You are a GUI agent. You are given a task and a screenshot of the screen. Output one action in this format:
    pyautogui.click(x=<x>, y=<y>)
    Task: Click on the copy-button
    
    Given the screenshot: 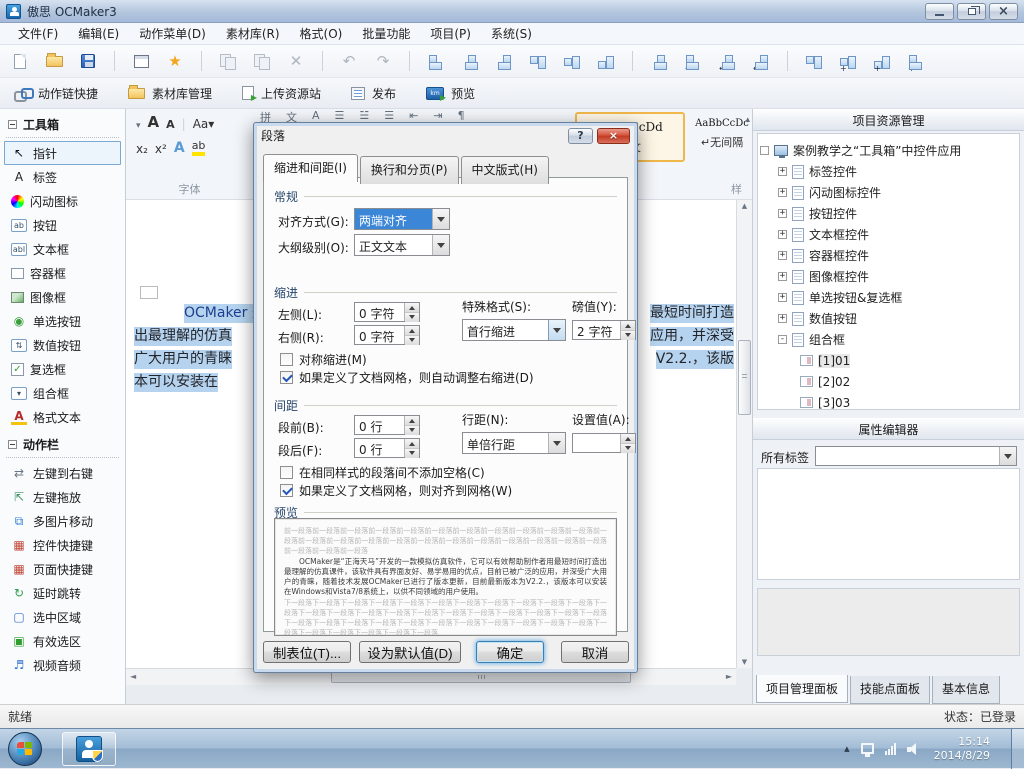 What is the action you would take?
    pyautogui.click(x=228, y=61)
    